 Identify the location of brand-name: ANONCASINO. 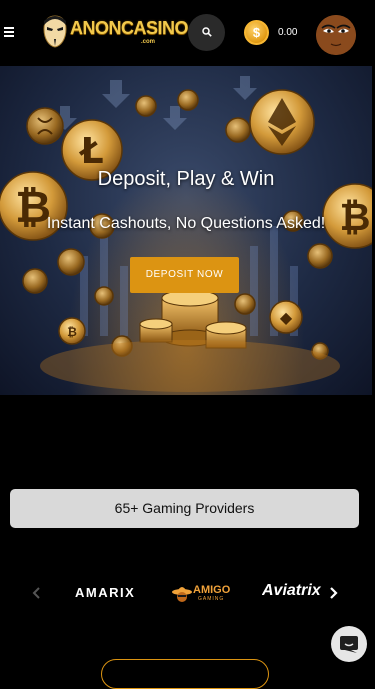
(129, 28).